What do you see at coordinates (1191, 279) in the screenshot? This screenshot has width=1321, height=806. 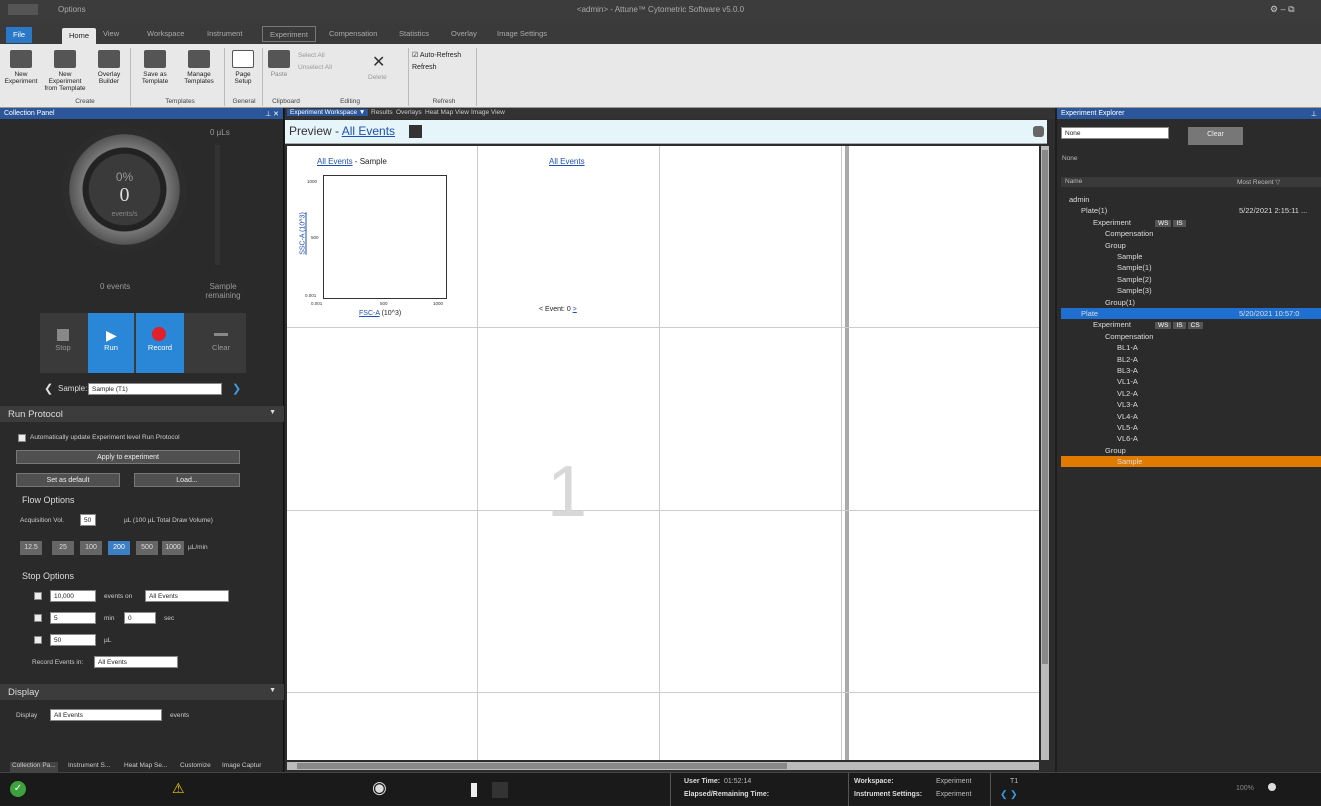 I see `tree-node: Sample(2)` at bounding box center [1191, 279].